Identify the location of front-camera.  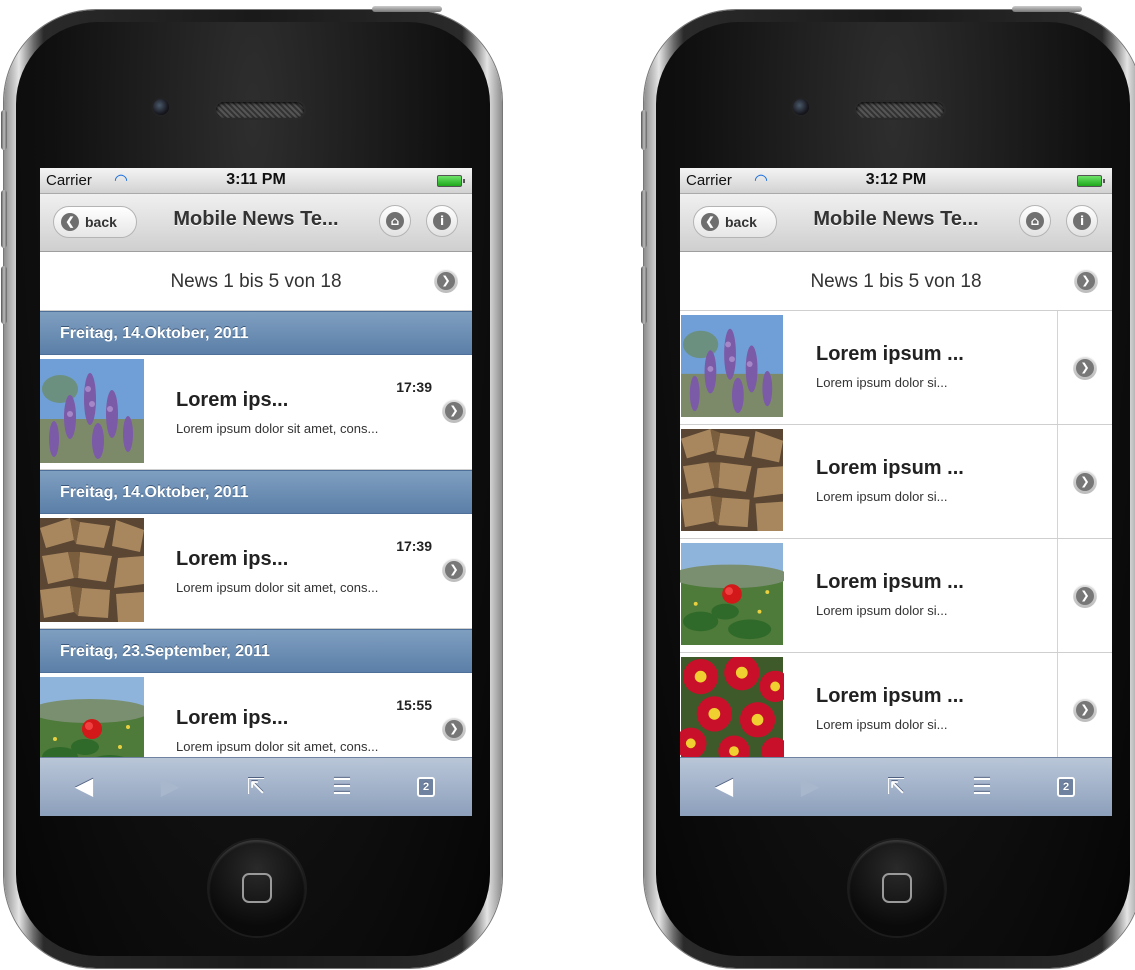
(801, 107).